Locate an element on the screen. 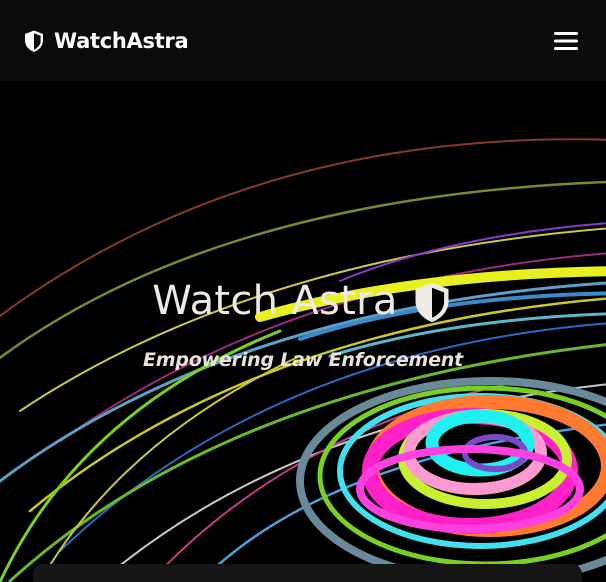 This screenshot has width=606, height=582. hero-title: Watch Astra is located at coordinates (303, 301).